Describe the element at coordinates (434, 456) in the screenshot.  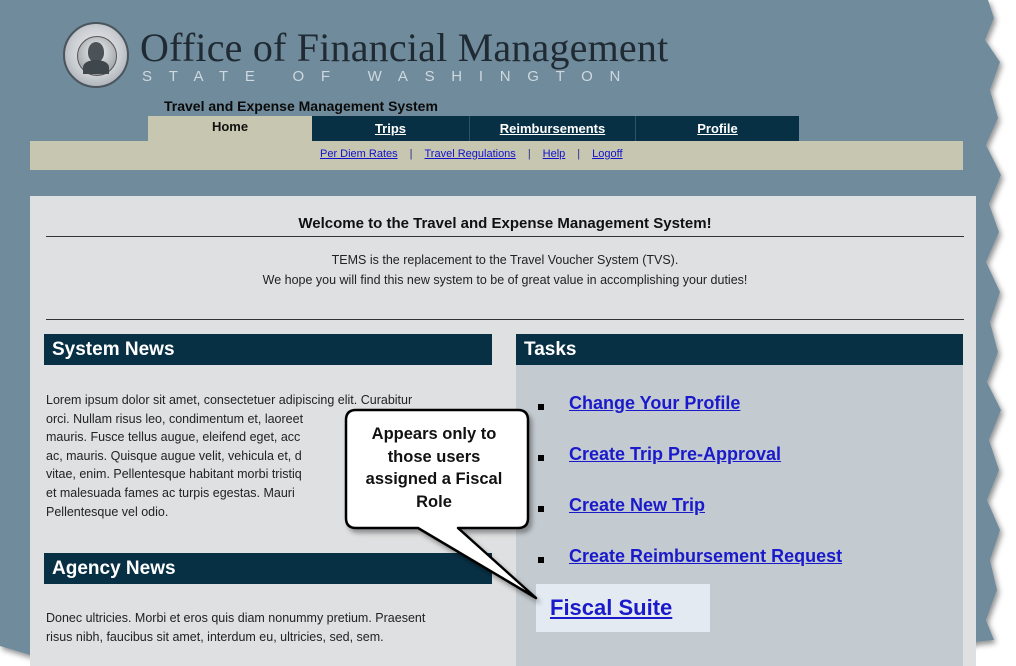
I see `callout-line: those users` at that location.